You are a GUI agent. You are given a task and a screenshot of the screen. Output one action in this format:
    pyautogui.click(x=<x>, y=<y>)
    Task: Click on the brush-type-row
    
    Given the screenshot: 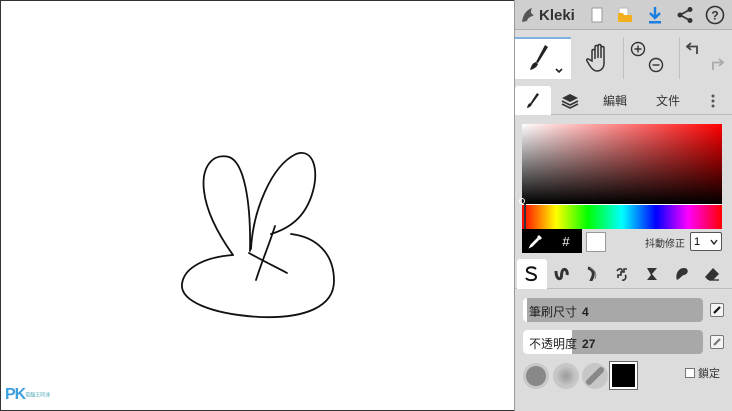 What is the action you would take?
    pyautogui.click(x=623, y=274)
    